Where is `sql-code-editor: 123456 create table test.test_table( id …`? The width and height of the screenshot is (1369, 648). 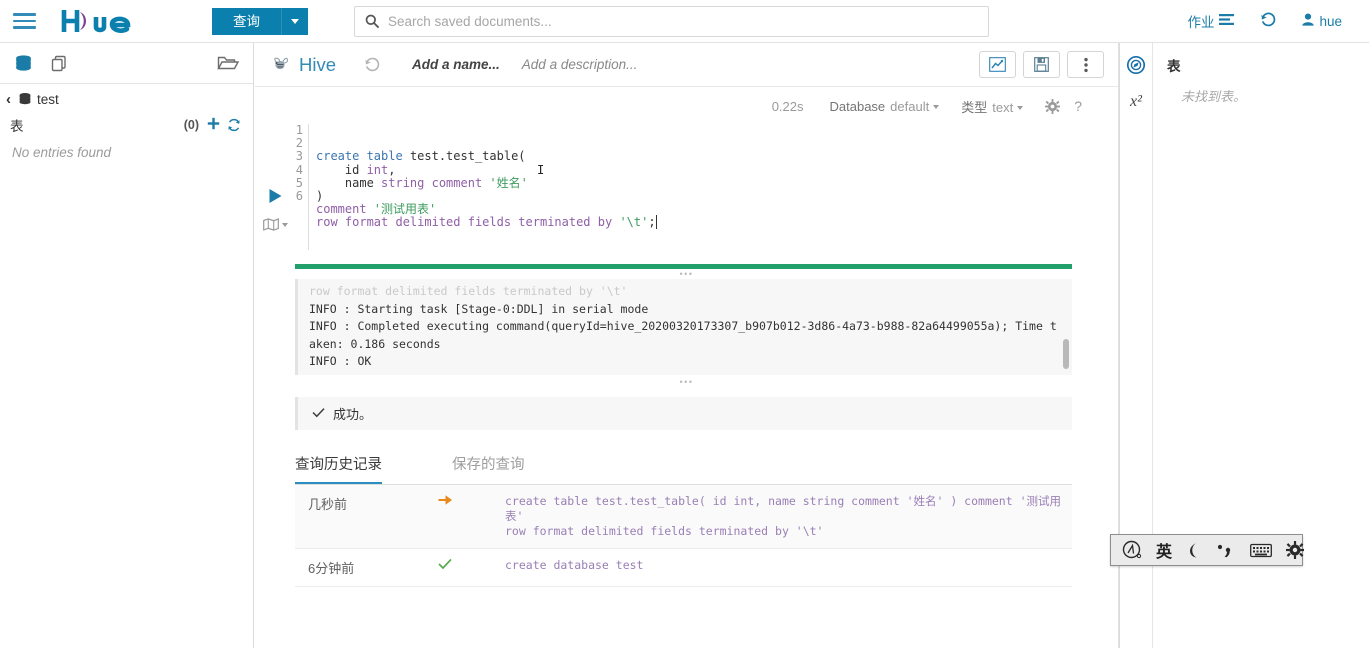 sql-code-editor: 123456 create table test.test_table( id … is located at coordinates (683, 185).